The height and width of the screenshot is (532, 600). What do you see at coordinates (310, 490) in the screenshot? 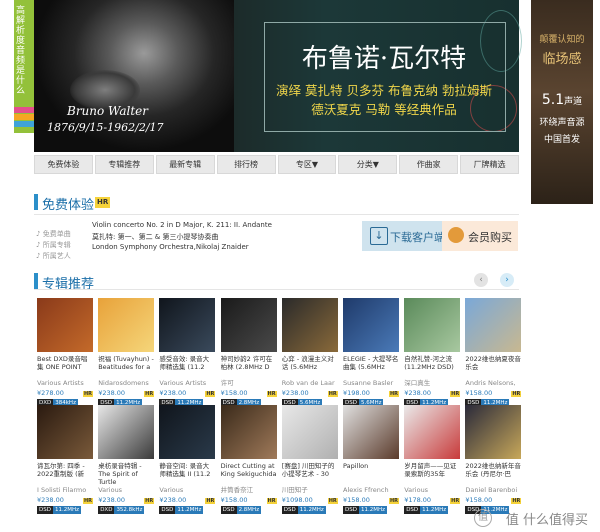
I see `album-artist: 川田知子` at bounding box center [310, 490].